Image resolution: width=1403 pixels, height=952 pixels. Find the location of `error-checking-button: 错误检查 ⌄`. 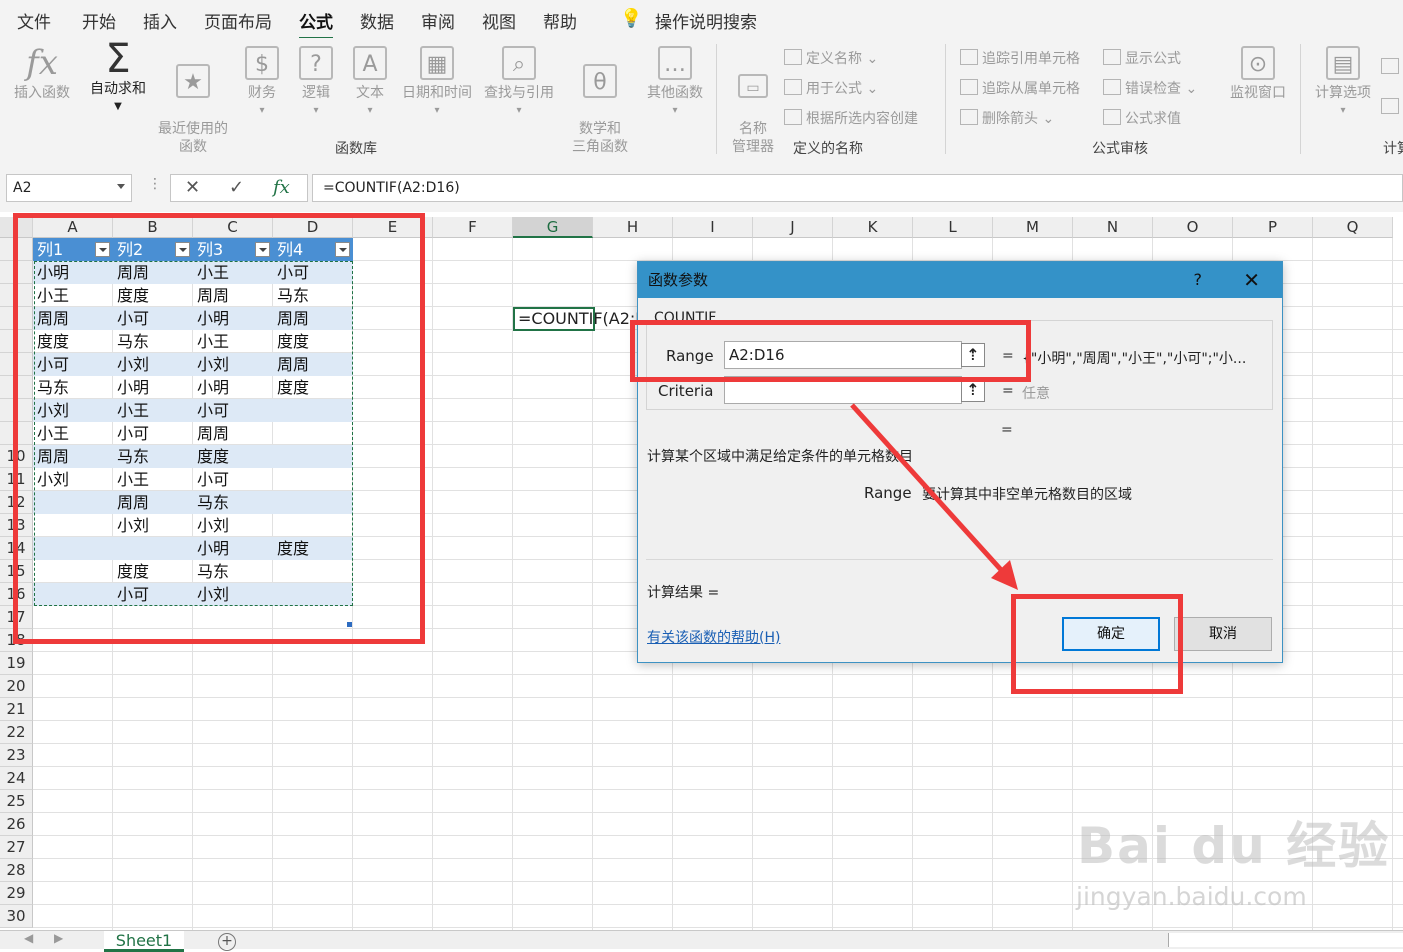

error-checking-button: 错误检查 ⌄ is located at coordinates (1150, 88).